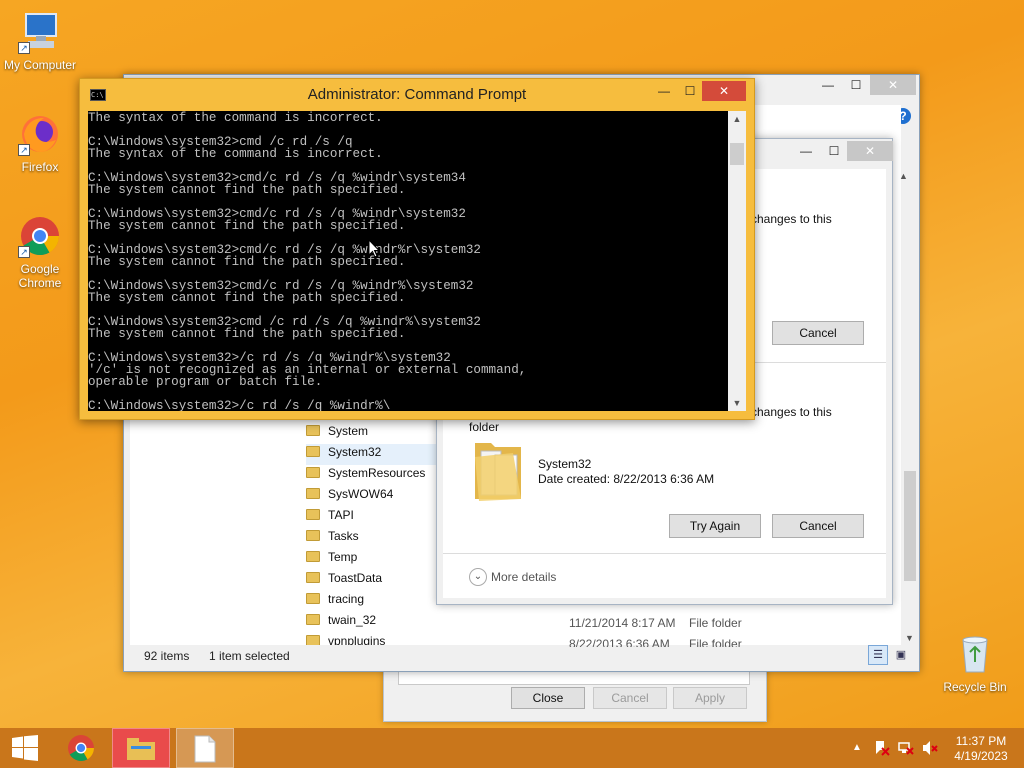 The width and height of the screenshot is (1024, 768). I want to click on taskbar-chrome, so click(81, 748).